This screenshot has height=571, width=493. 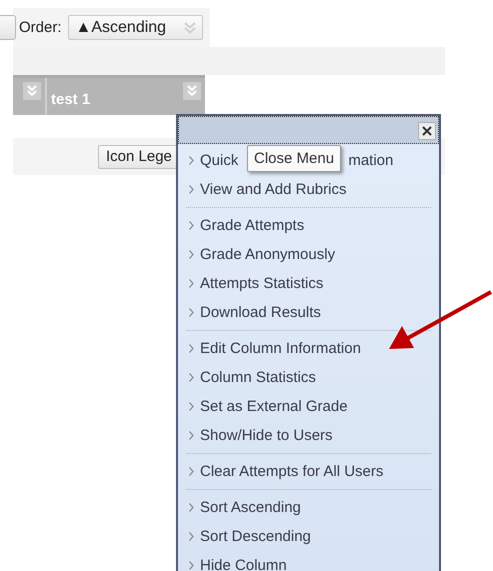 I want to click on close-button, so click(x=427, y=131).